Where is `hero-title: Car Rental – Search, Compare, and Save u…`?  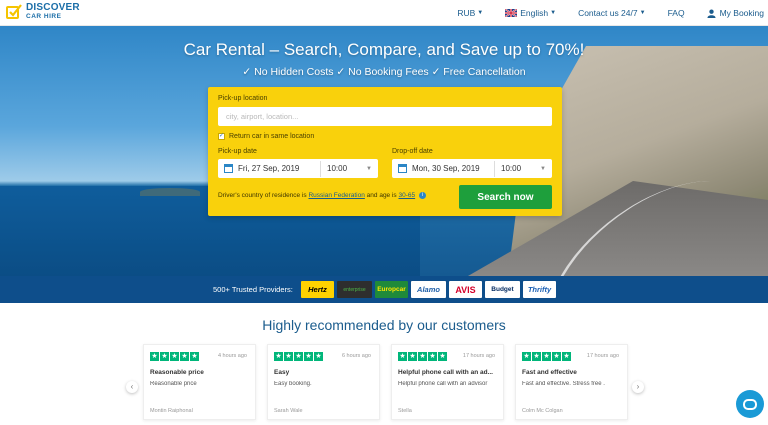
hero-title: Car Rental – Search, Compare, and Save u… is located at coordinates (384, 49).